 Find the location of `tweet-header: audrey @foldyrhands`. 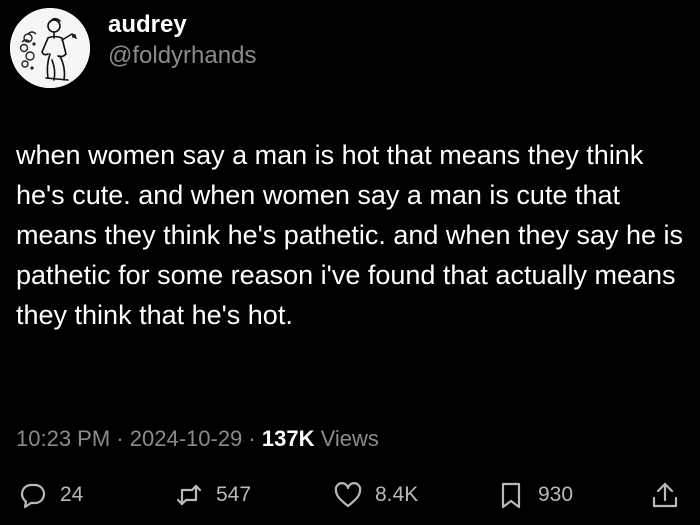

tweet-header: audrey @foldyrhands is located at coordinates (133, 48).